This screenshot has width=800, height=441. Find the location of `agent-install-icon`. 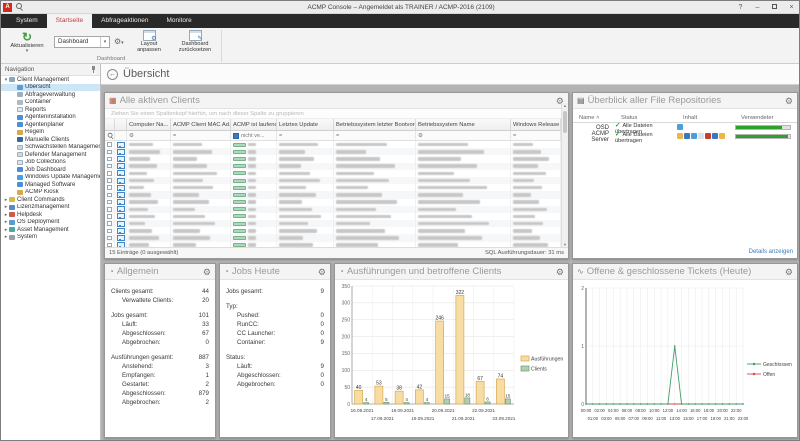

agent-install-icon is located at coordinates (20, 117).